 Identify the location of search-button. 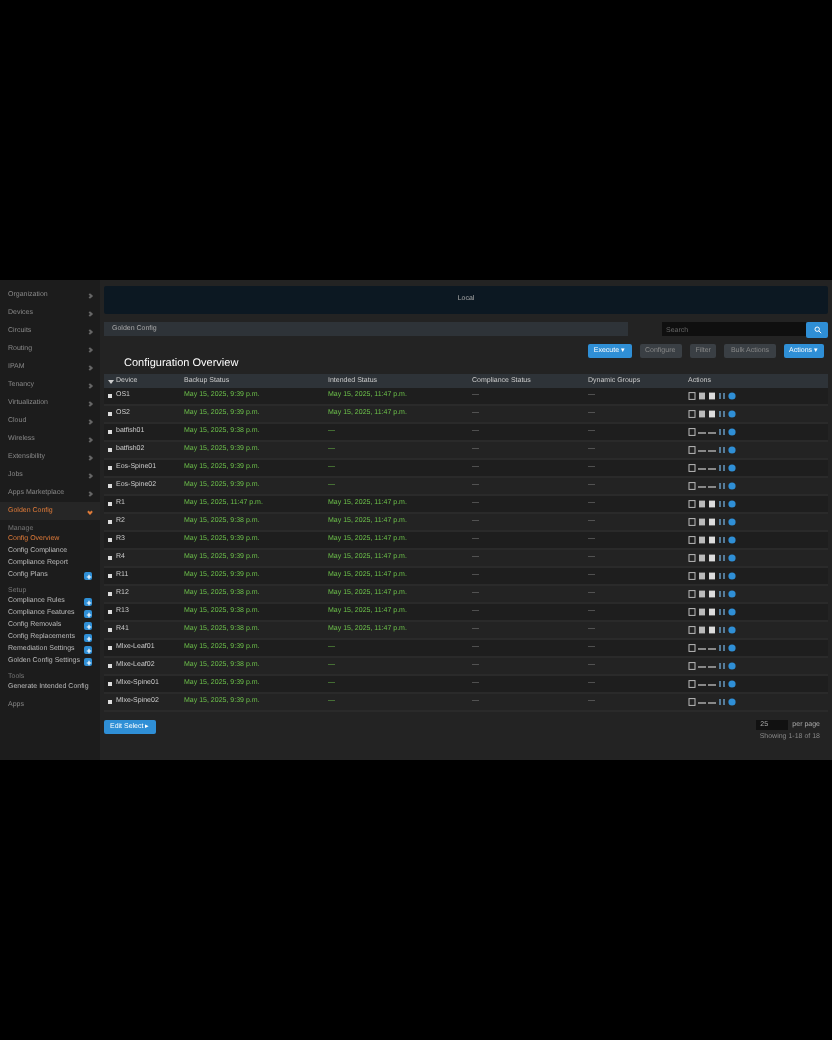
(817, 329).